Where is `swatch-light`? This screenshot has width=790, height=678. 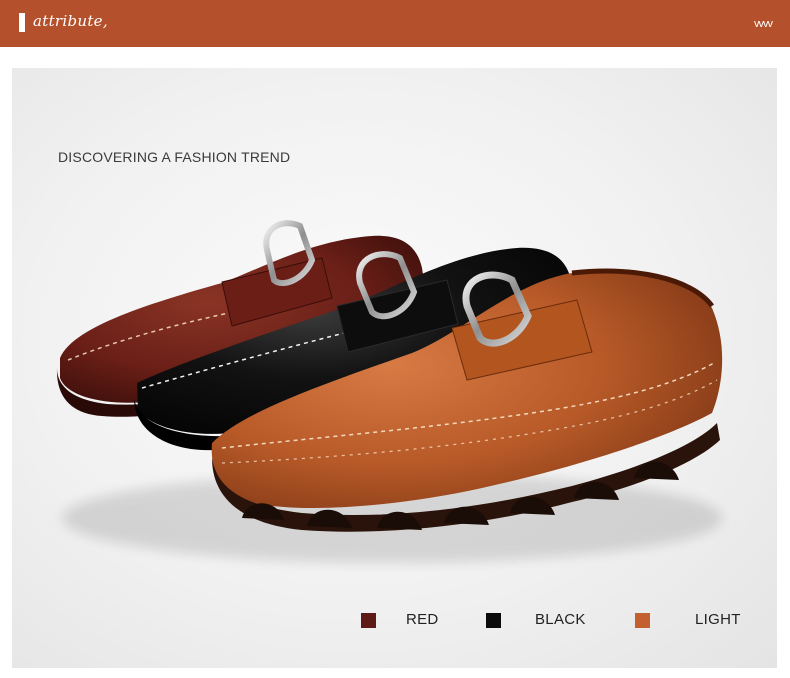 swatch-light is located at coordinates (642, 620).